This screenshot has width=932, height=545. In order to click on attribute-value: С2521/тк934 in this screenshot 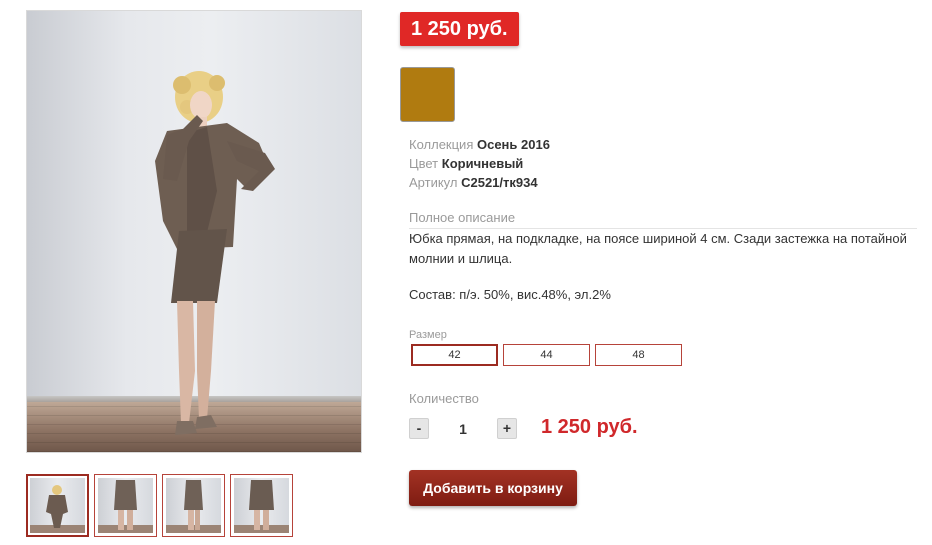, I will do `click(499, 182)`.